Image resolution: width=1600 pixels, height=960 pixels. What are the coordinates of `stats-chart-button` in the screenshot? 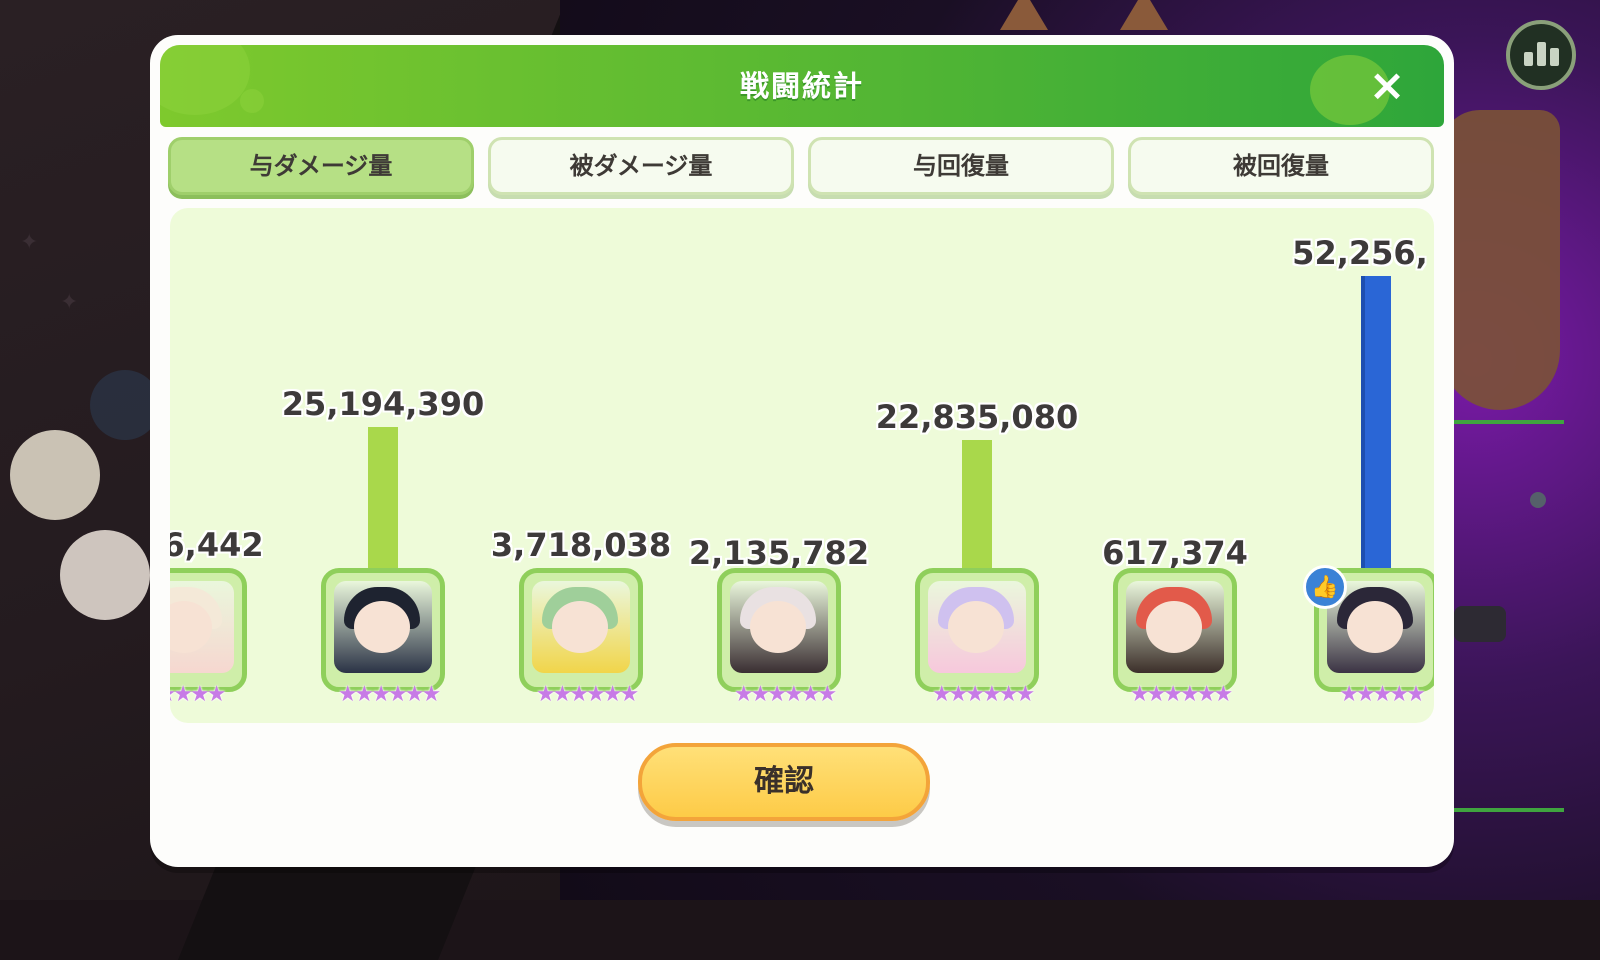 It's located at (1541, 55).